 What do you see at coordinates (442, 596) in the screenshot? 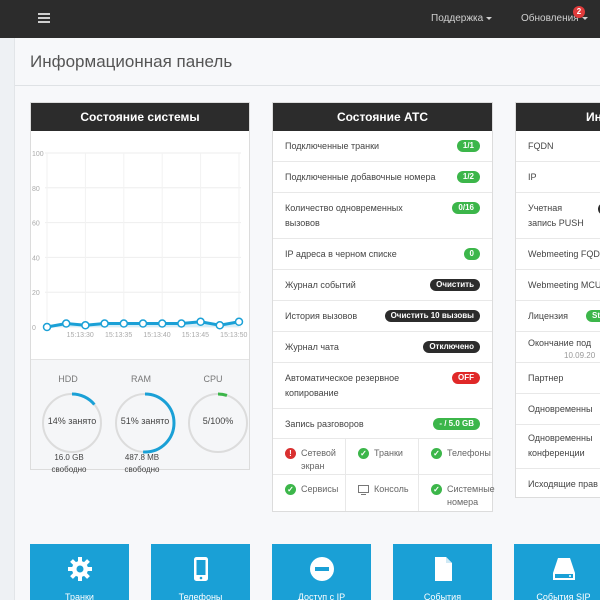
I see `tile-label: События` at bounding box center [442, 596].